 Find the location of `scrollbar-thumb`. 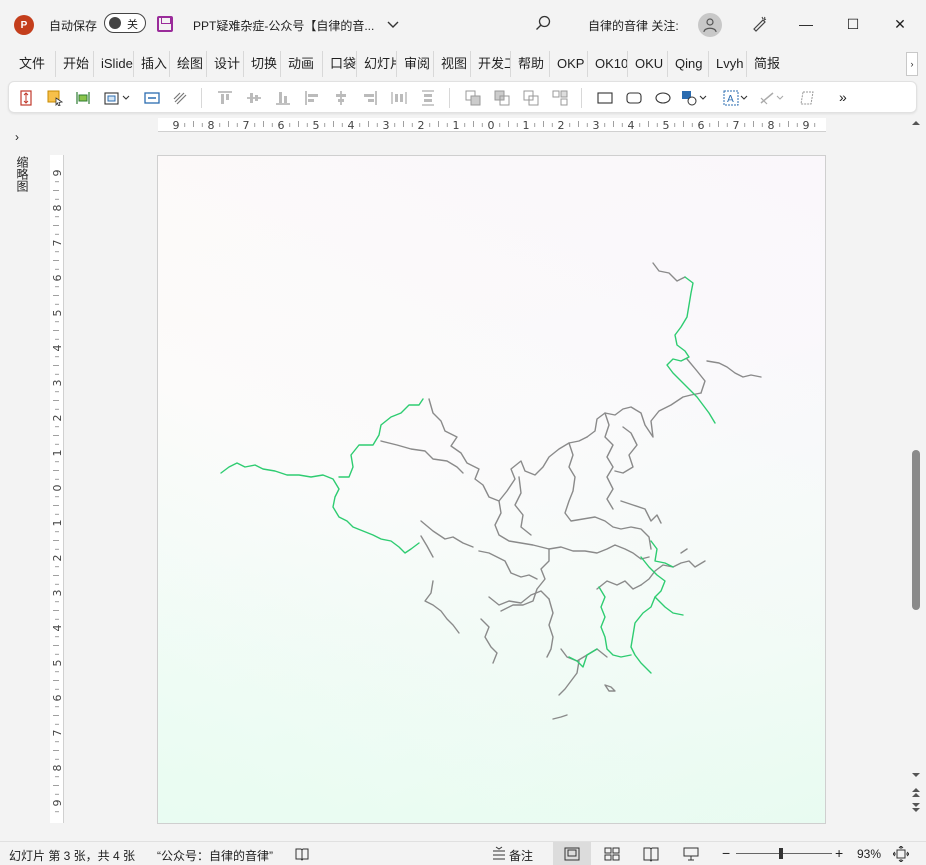

scrollbar-thumb is located at coordinates (916, 530).